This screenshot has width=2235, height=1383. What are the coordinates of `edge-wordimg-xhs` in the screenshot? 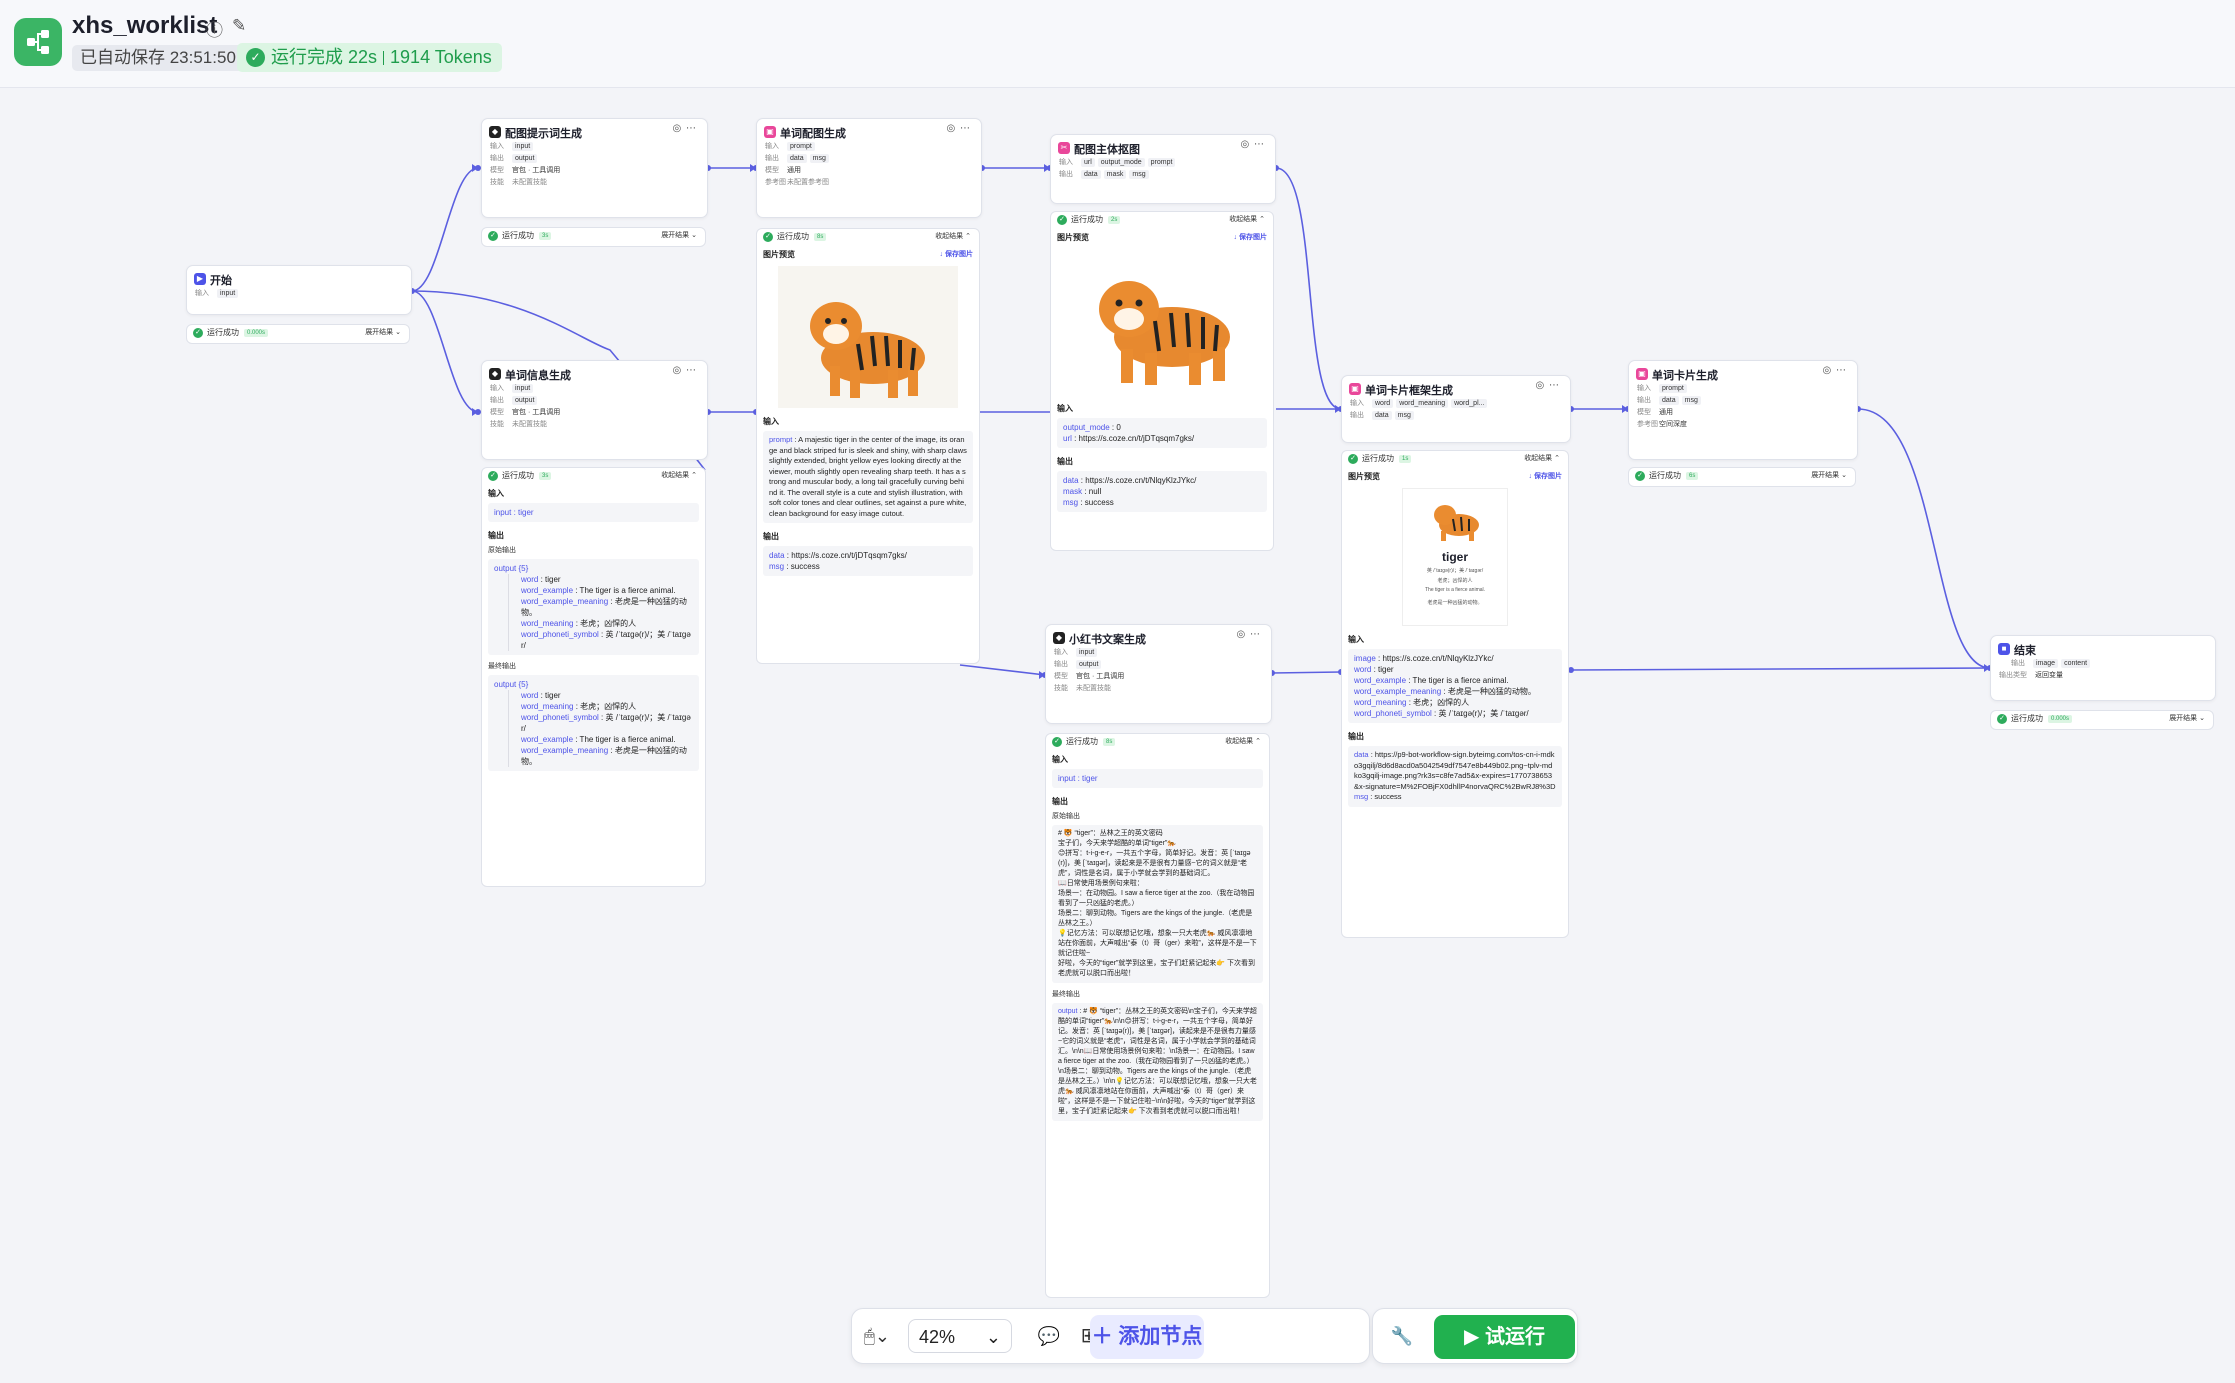 It's located at (1002, 670).